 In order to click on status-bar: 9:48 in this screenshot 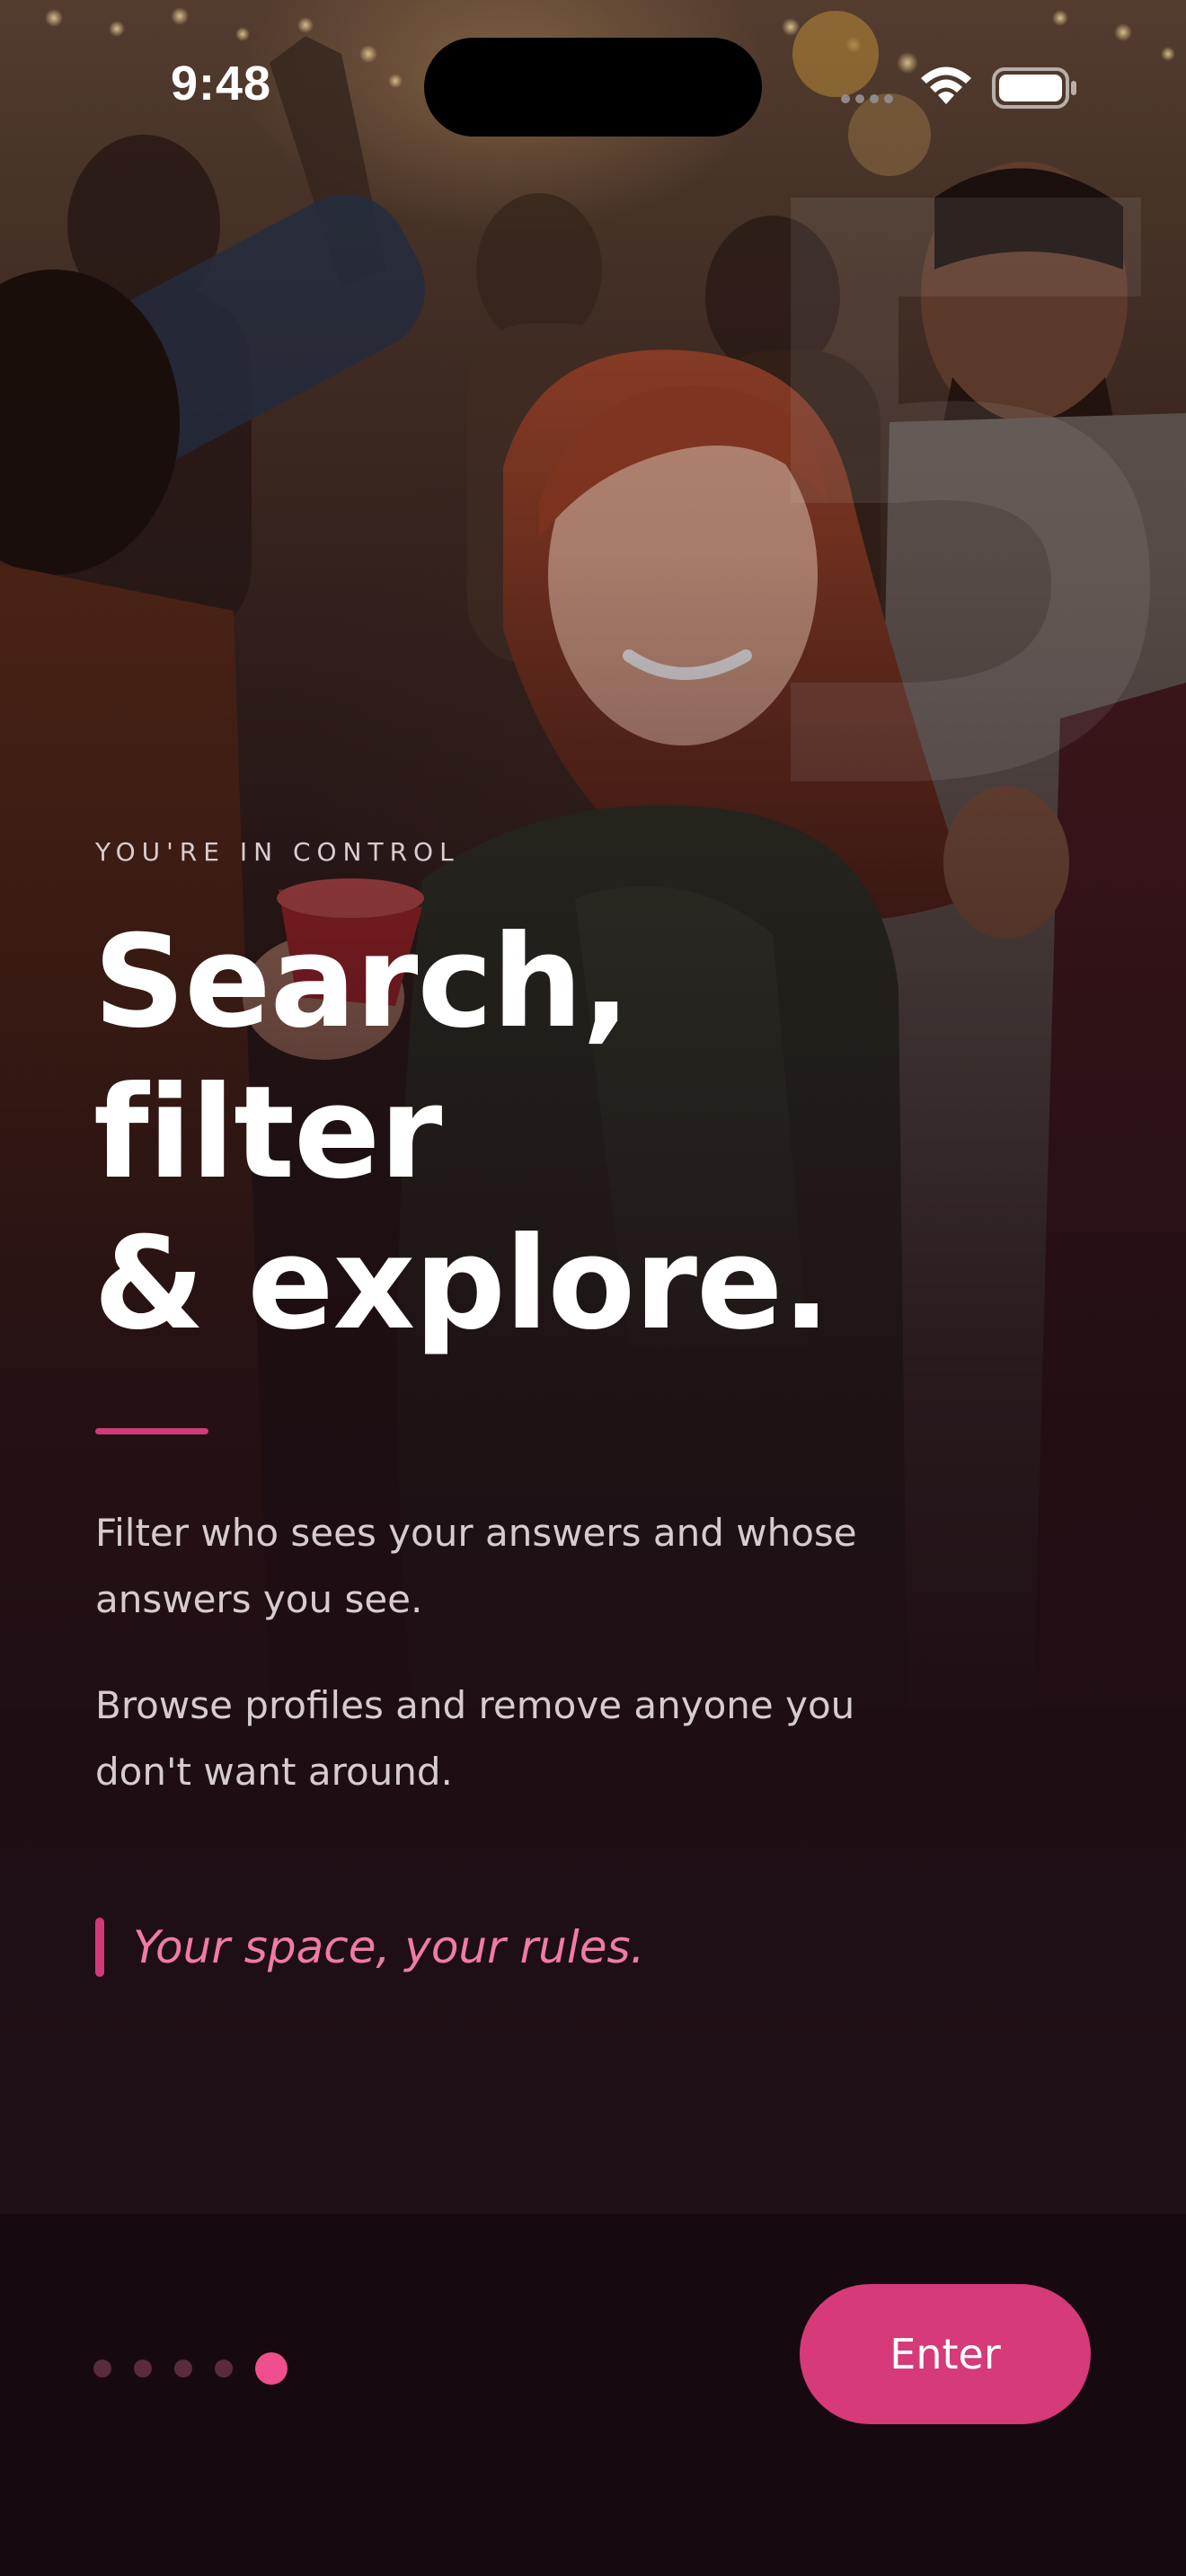, I will do `click(593, 85)`.